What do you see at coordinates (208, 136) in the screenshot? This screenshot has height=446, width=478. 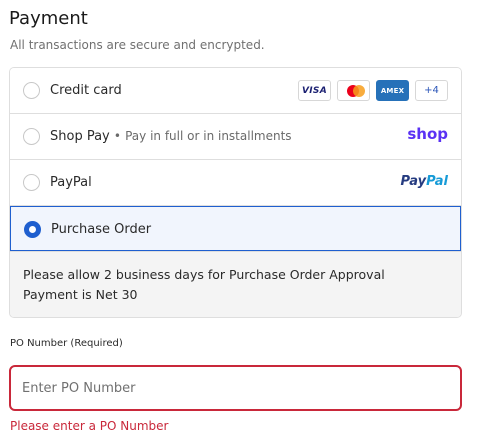 I see `shop-pay-description: Pay in full or in installments` at bounding box center [208, 136].